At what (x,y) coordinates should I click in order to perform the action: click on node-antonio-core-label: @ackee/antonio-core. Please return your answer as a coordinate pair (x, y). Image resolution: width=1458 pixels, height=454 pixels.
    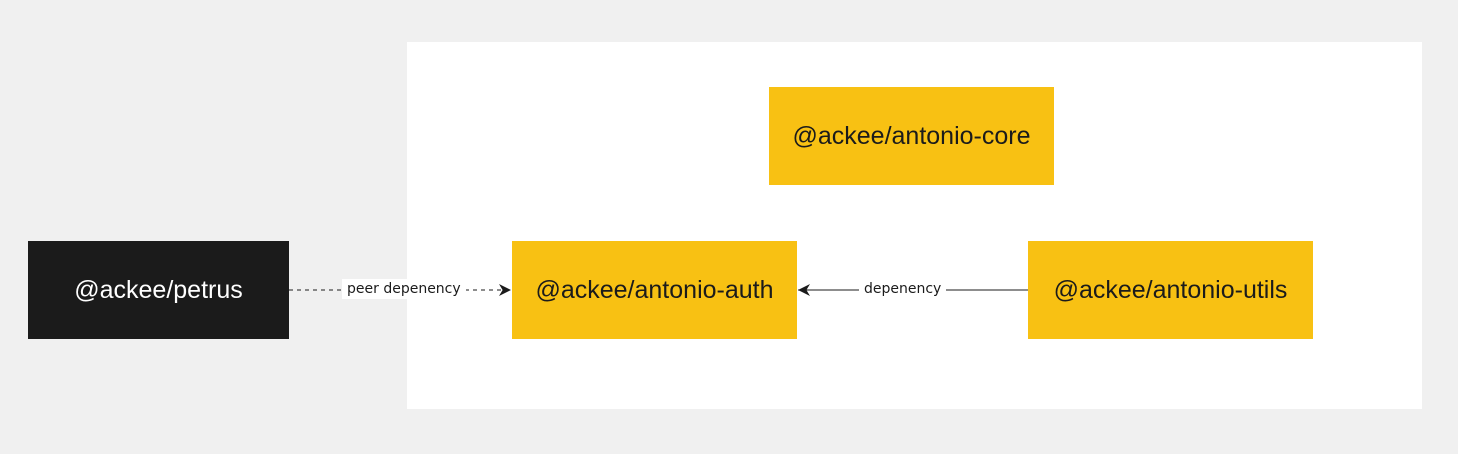
    Looking at the image, I should click on (911, 135).